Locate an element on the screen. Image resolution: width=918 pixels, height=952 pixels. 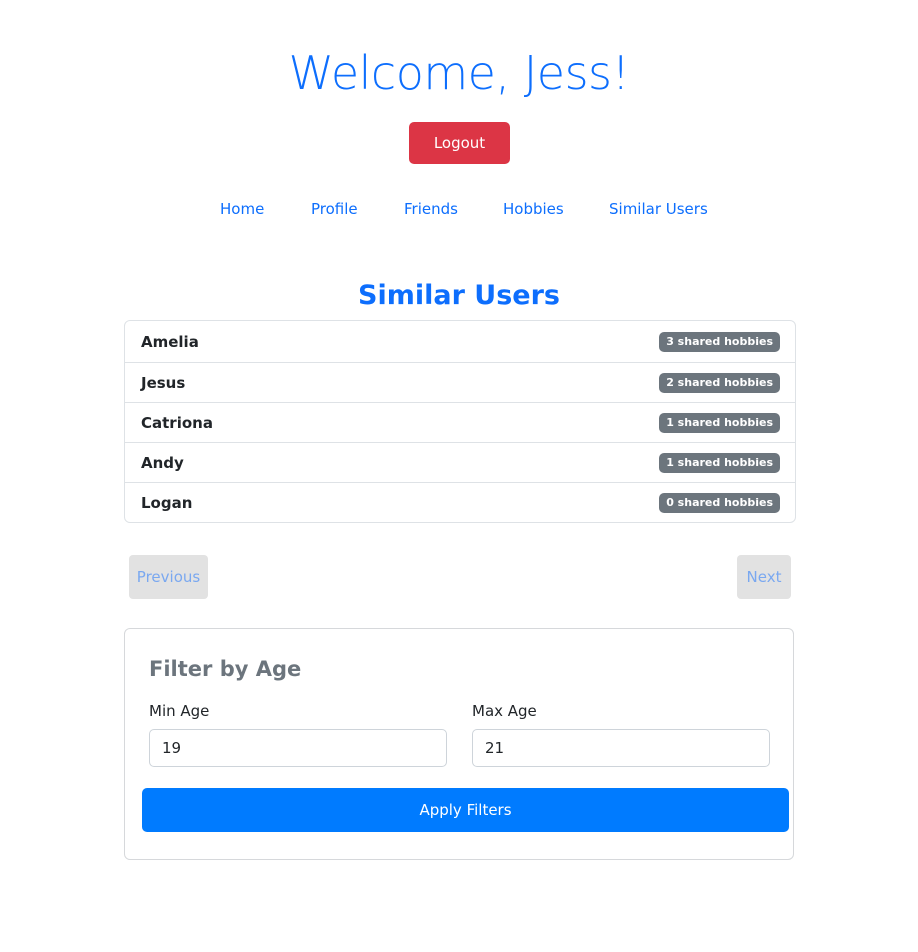
min-age-label: Min Age is located at coordinates (179, 711).